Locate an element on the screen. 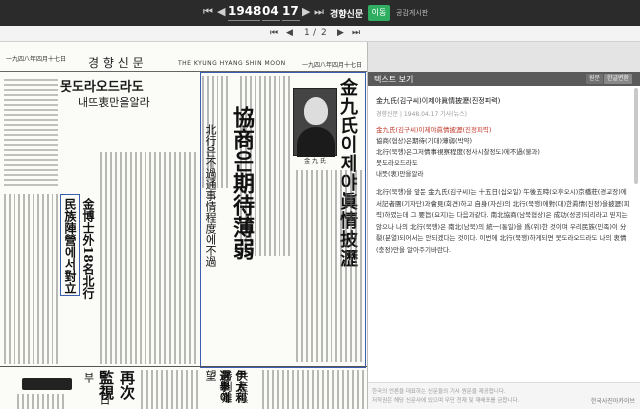  footer-notice-line1: 한국의 언론을 대표하는 신문들의 기사 원문을 제공합니다. is located at coordinates (439, 392).